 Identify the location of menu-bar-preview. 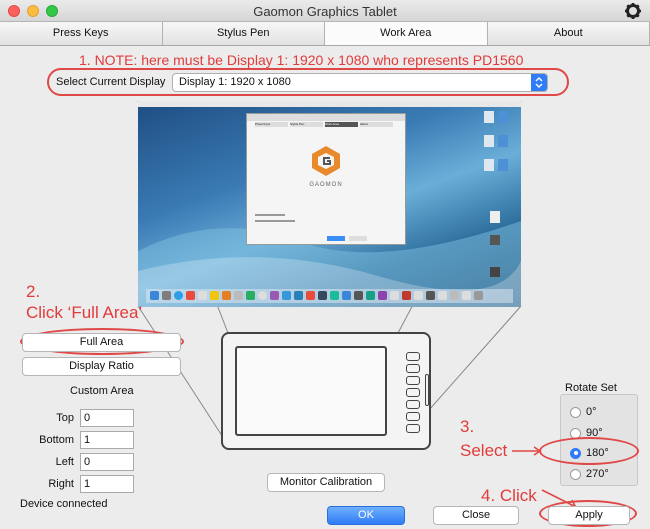
(329, 104).